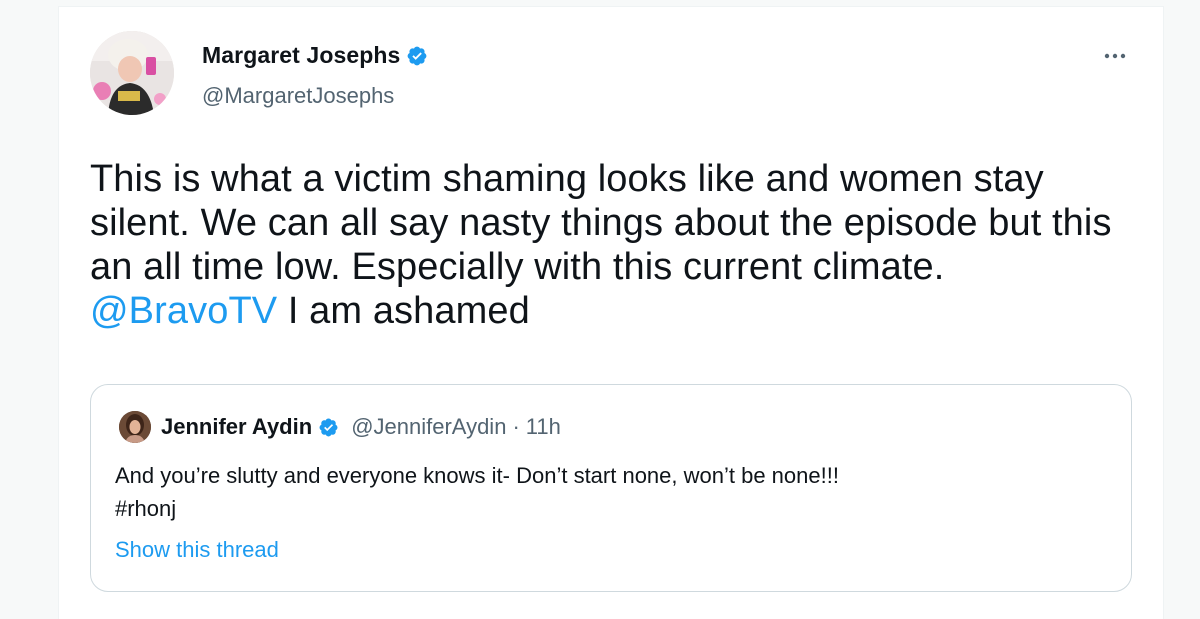 This screenshot has height=619, width=1200. What do you see at coordinates (301, 55) in the screenshot?
I see `author-display-name: Margaret Josephs` at bounding box center [301, 55].